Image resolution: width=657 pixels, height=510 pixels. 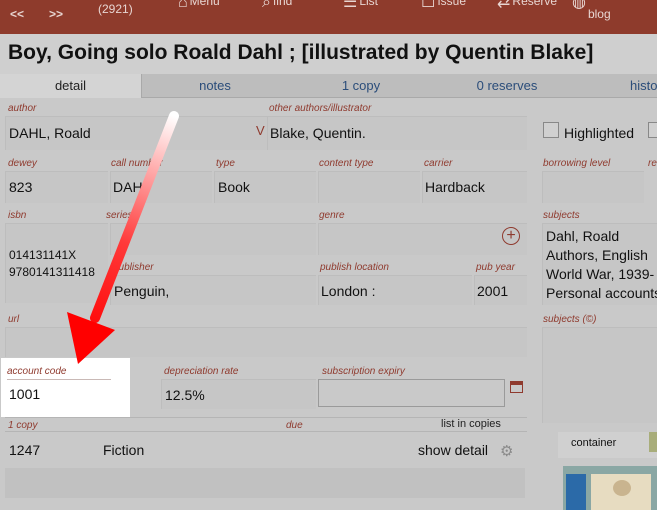 I want to click on reserve-icon: ⇄, so click(x=504, y=5).